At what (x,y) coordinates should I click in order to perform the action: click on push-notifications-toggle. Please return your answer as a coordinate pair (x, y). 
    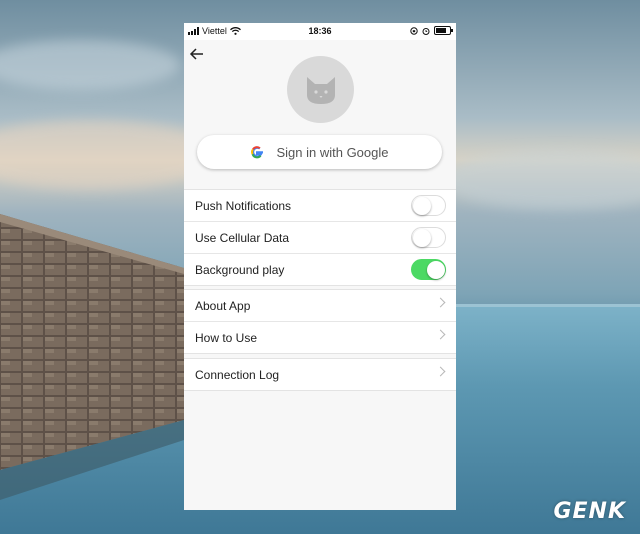
    Looking at the image, I should click on (428, 205).